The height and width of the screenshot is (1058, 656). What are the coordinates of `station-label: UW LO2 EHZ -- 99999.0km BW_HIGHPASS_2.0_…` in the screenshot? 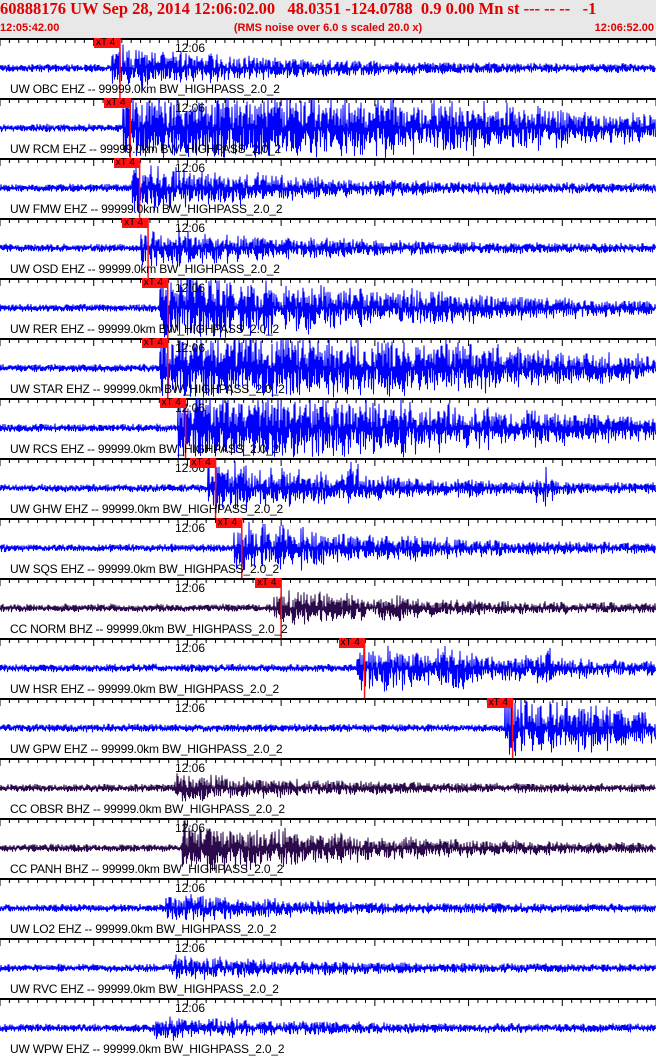 It's located at (143, 929).